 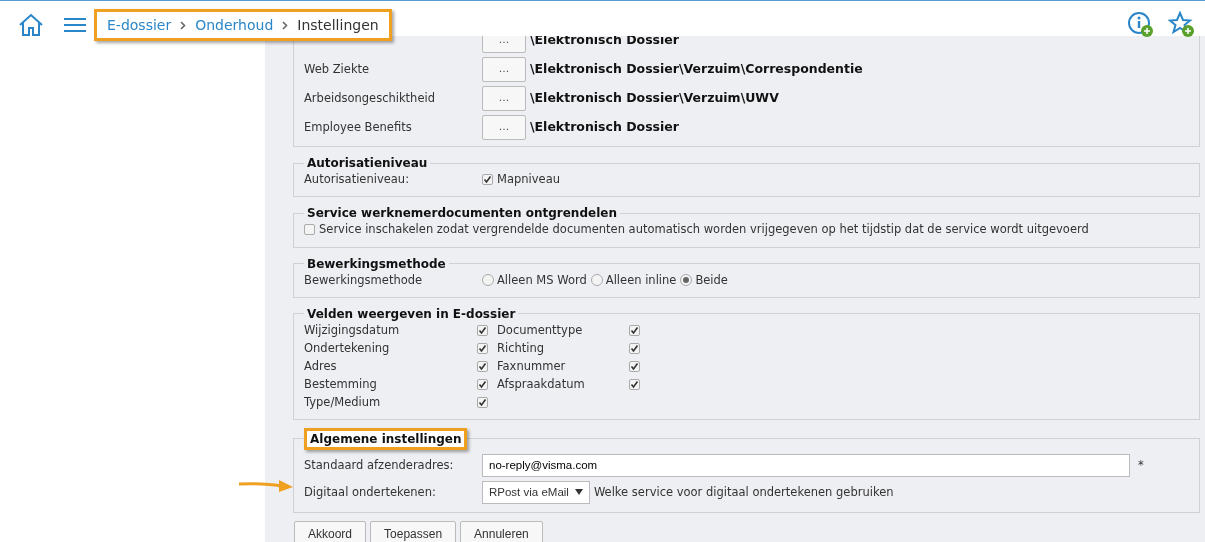 I want to click on action-button: Akkoord, so click(x=330, y=531).